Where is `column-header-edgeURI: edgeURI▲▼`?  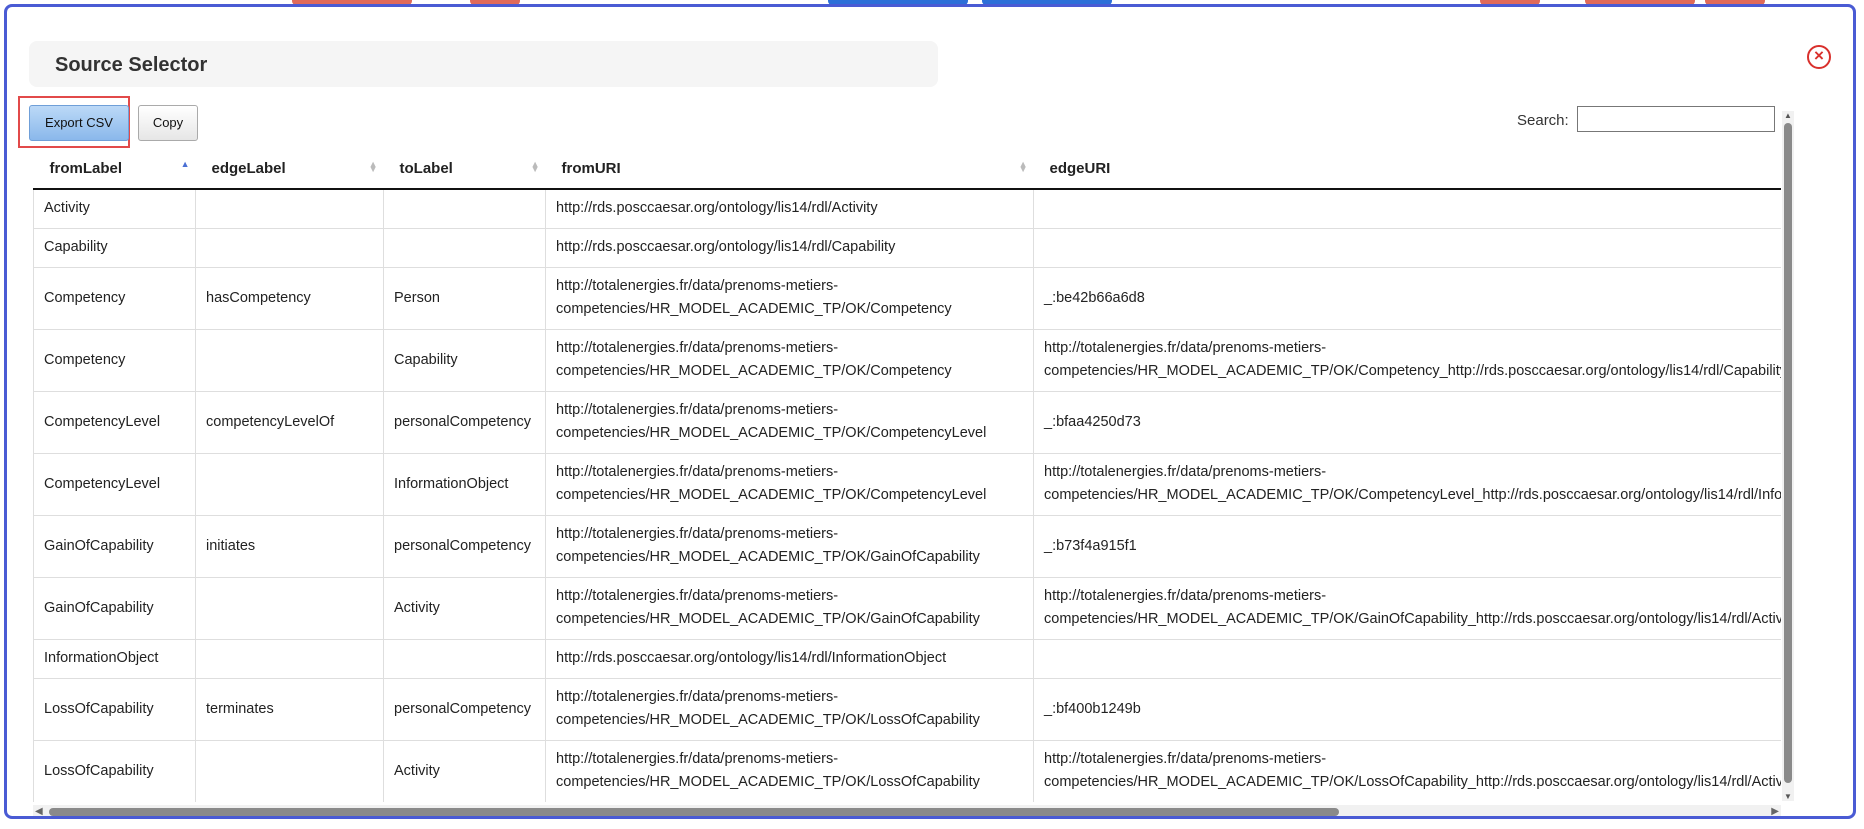
column-header-edgeURI: edgeURI▲▼ is located at coordinates (1407, 169).